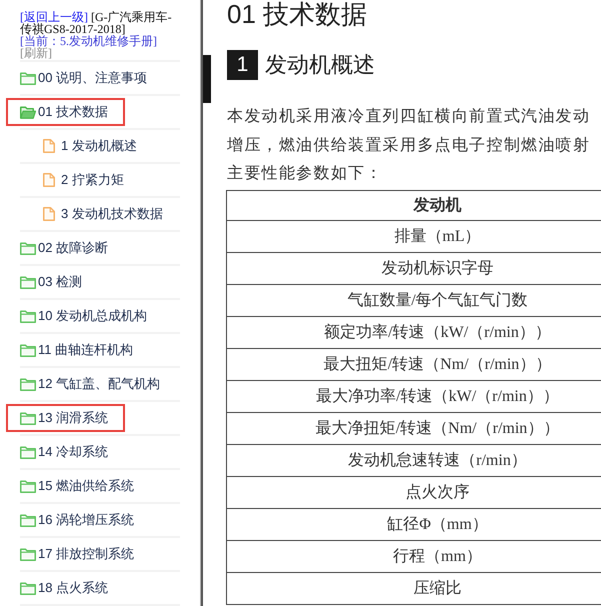 The image size is (601, 606). Describe the element at coordinates (414, 460) in the screenshot. I see `table-cell: 发动机怠速转速（r/min）` at that location.